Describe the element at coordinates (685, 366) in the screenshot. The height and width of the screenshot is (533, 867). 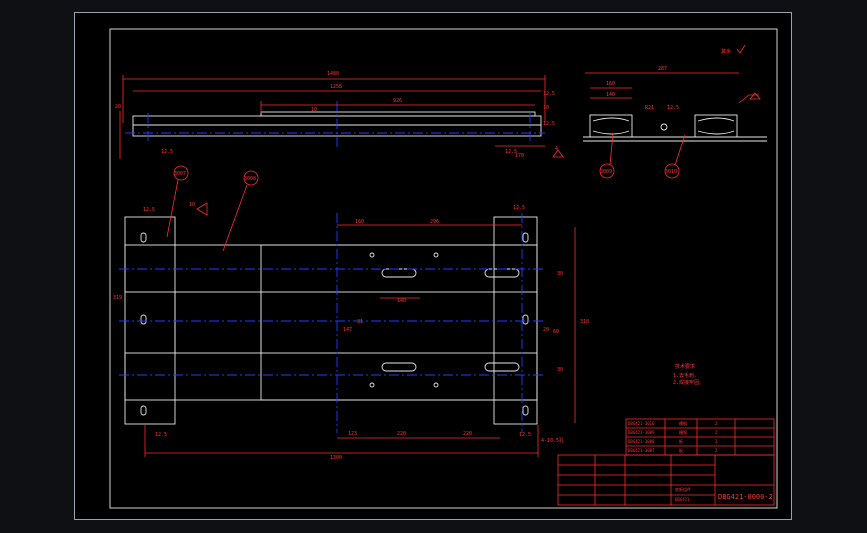
I see `tech-title: 技术要求` at that location.